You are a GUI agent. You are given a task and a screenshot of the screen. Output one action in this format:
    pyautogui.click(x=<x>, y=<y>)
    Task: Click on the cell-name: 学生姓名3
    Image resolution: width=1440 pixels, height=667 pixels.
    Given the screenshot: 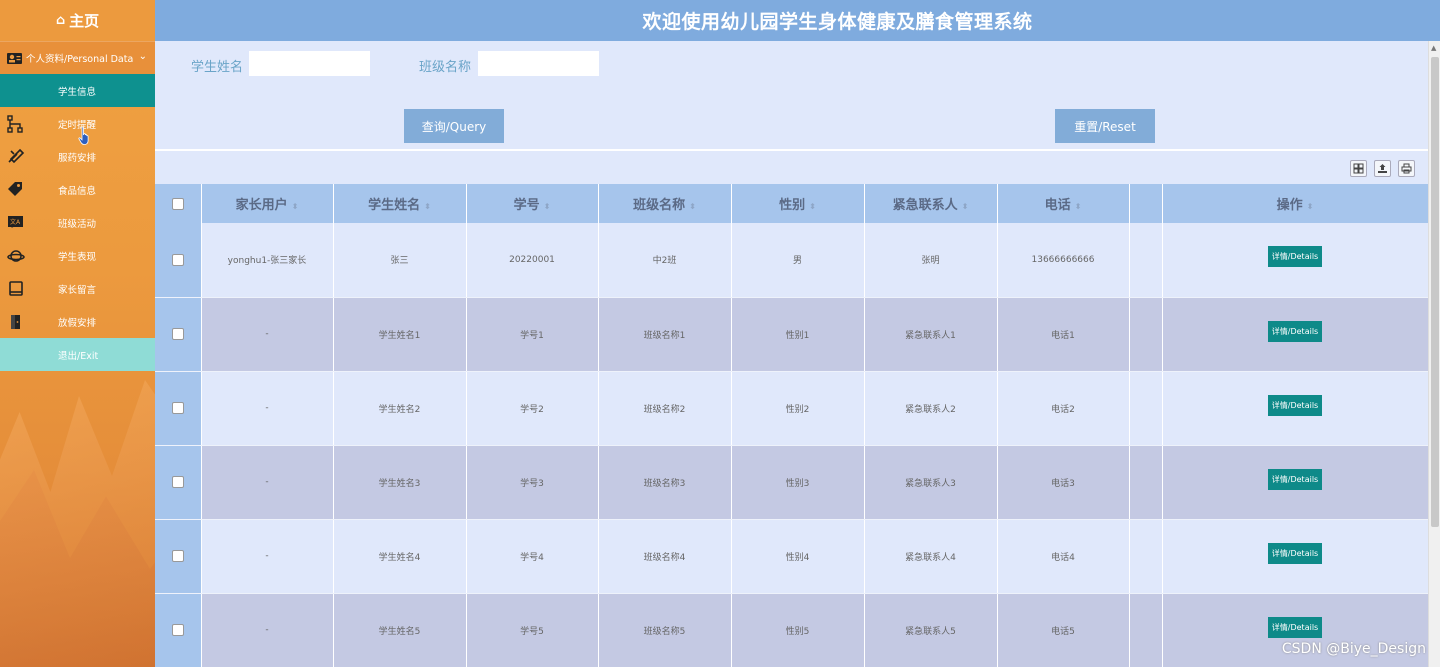 What is the action you would take?
    pyautogui.click(x=400, y=482)
    